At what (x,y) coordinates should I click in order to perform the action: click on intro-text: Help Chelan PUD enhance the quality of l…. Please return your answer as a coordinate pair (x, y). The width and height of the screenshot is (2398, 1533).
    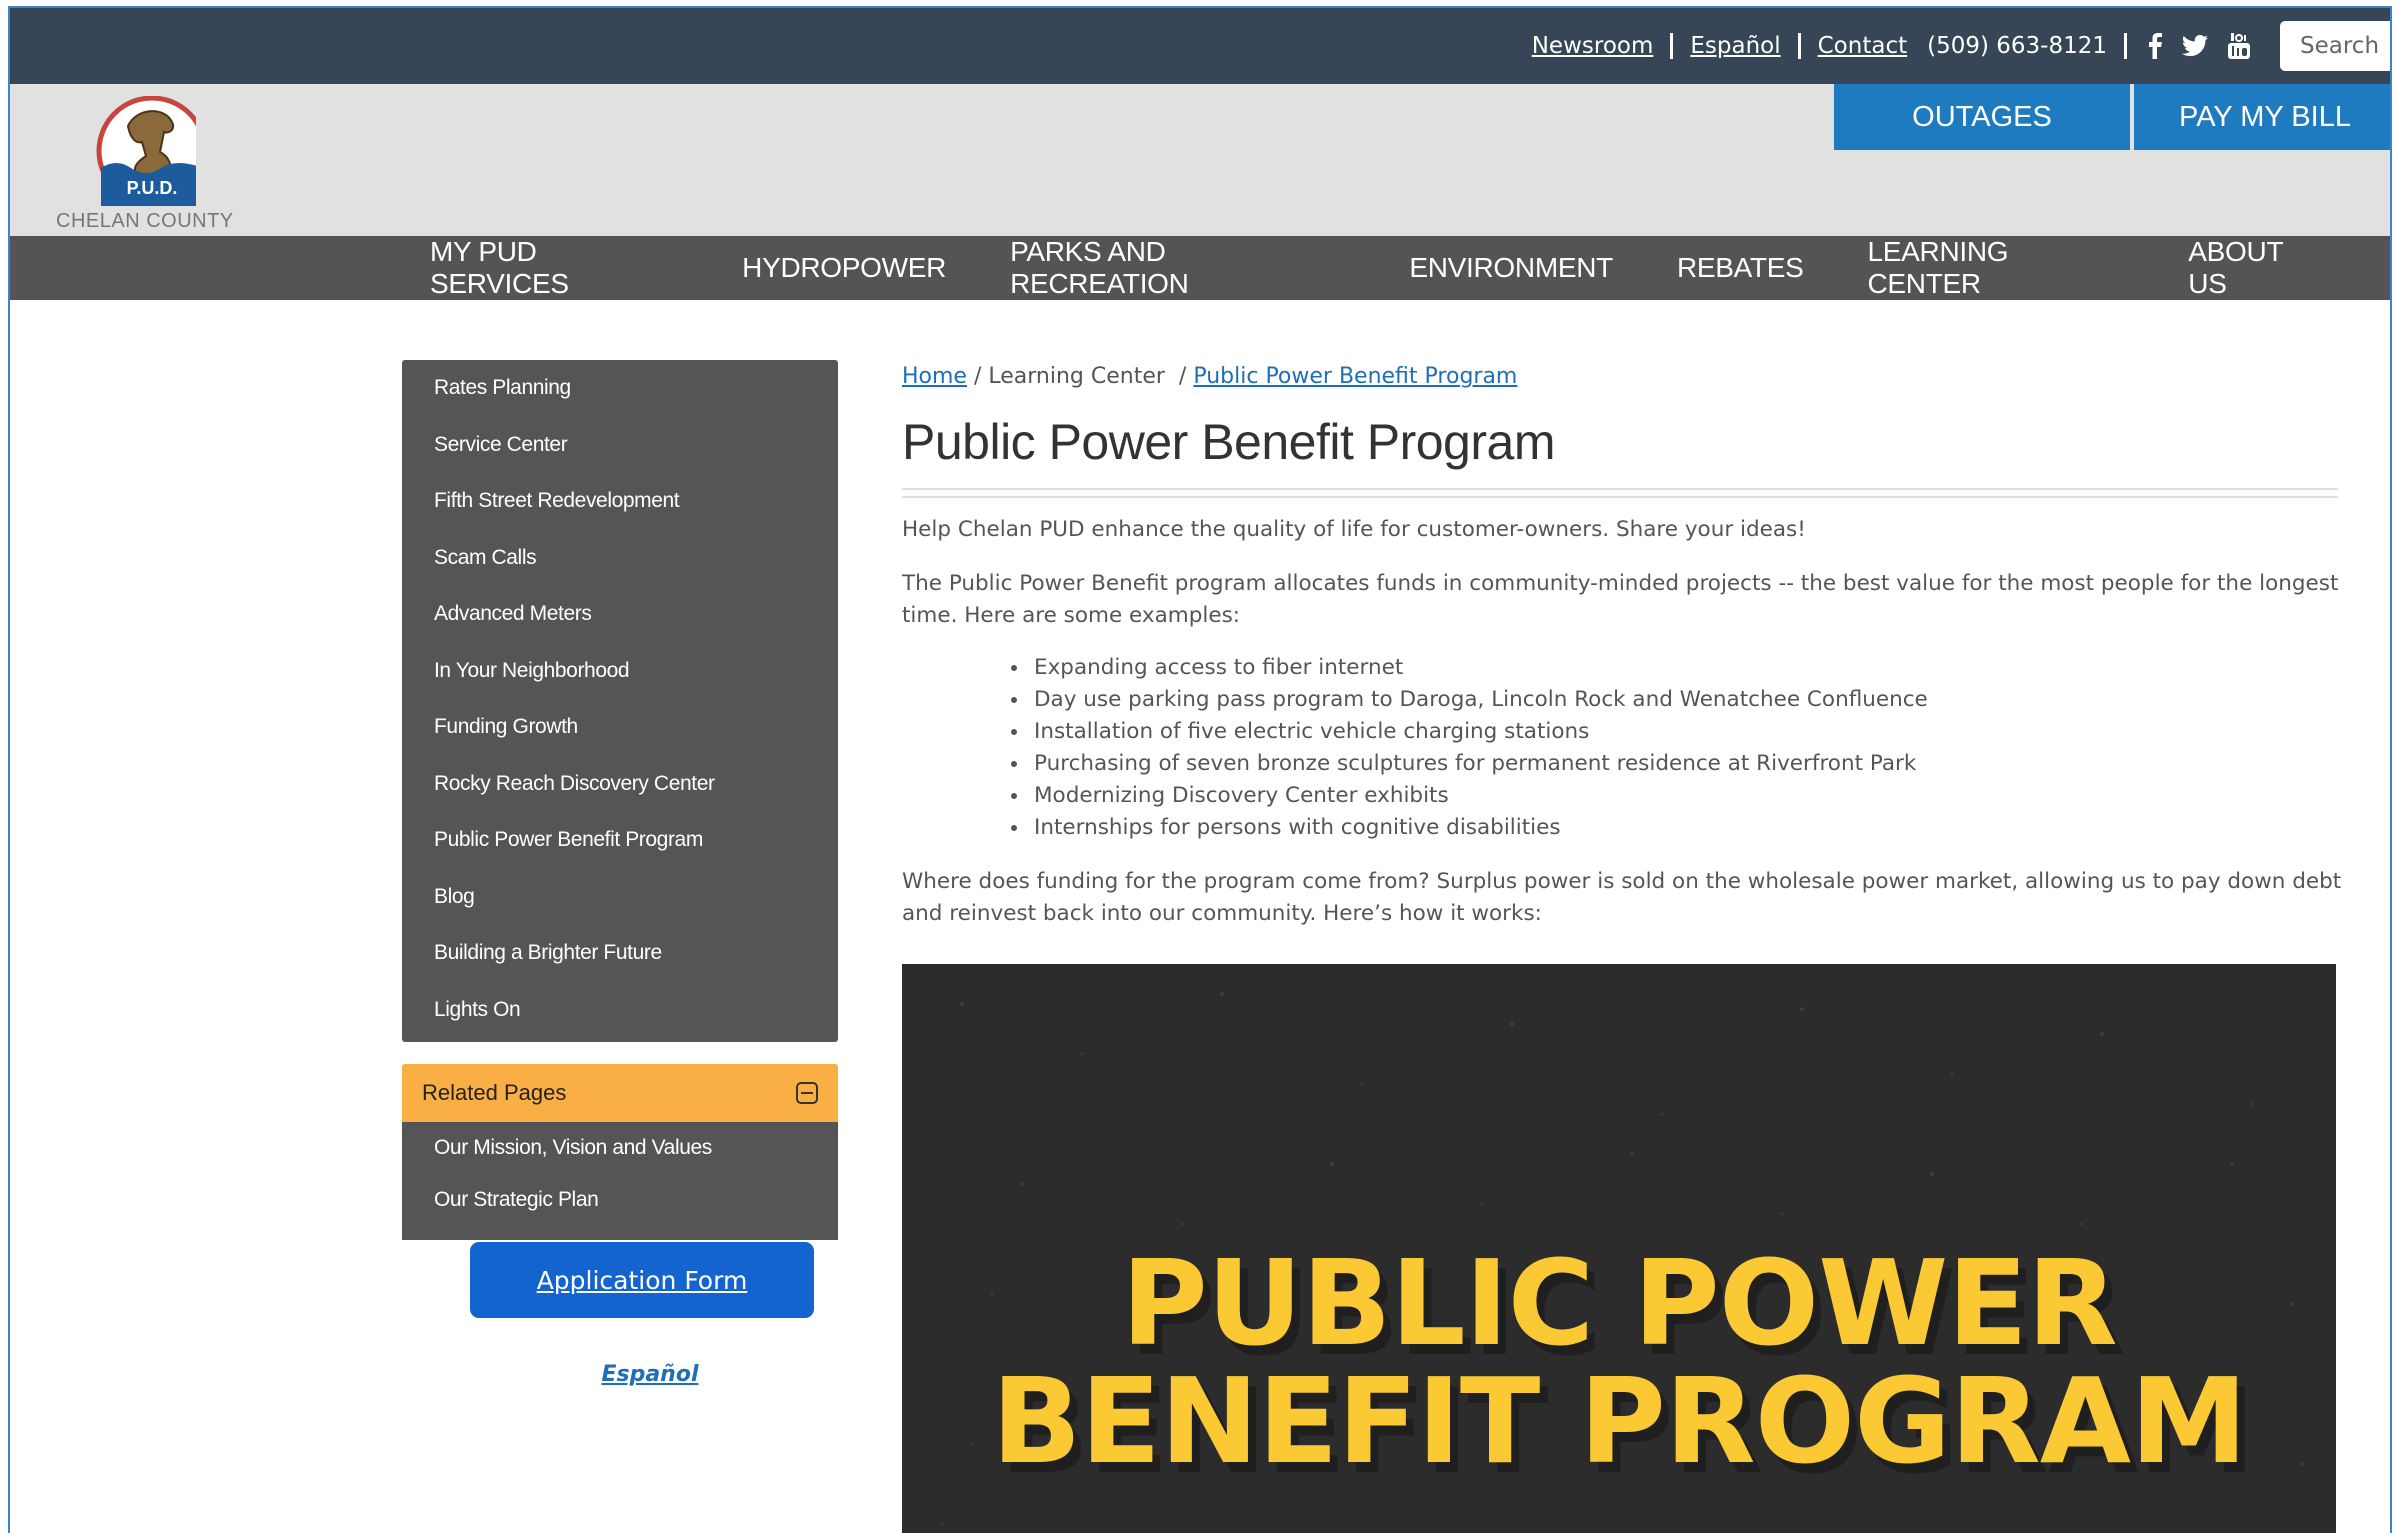
    Looking at the image, I should click on (1354, 529).